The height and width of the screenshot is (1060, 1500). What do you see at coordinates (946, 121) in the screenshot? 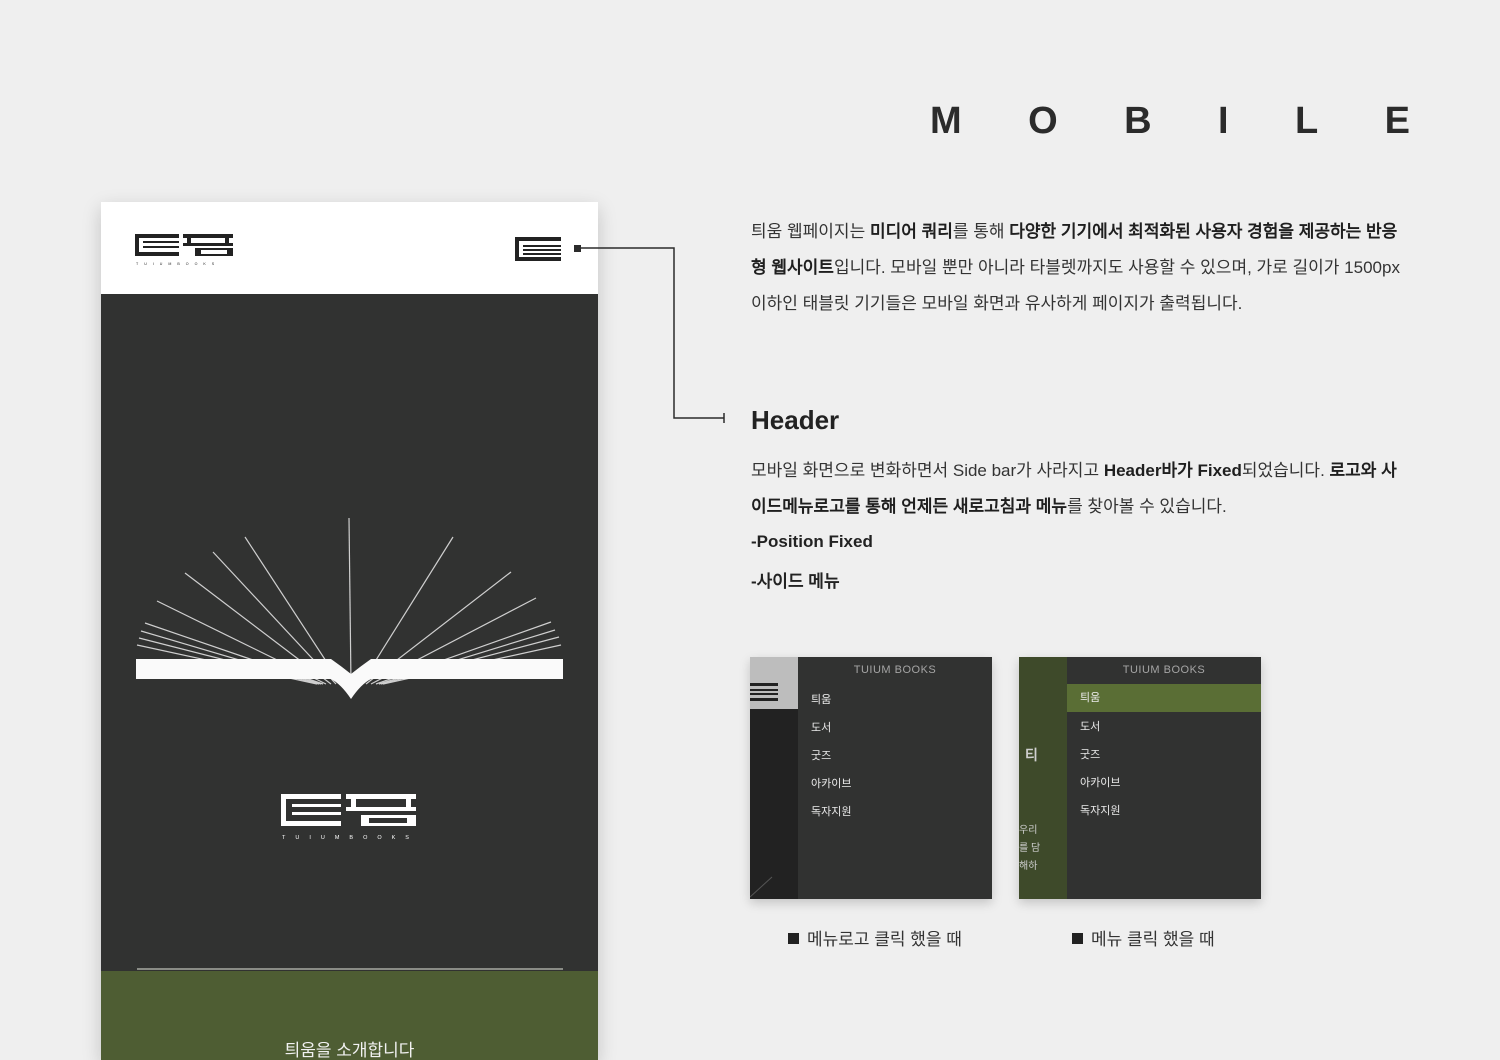
I see `title-letter: M` at bounding box center [946, 121].